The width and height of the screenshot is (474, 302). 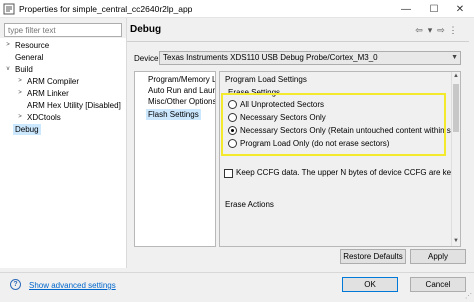 I want to click on scroll-down-icon: ▼, so click(x=456, y=241).